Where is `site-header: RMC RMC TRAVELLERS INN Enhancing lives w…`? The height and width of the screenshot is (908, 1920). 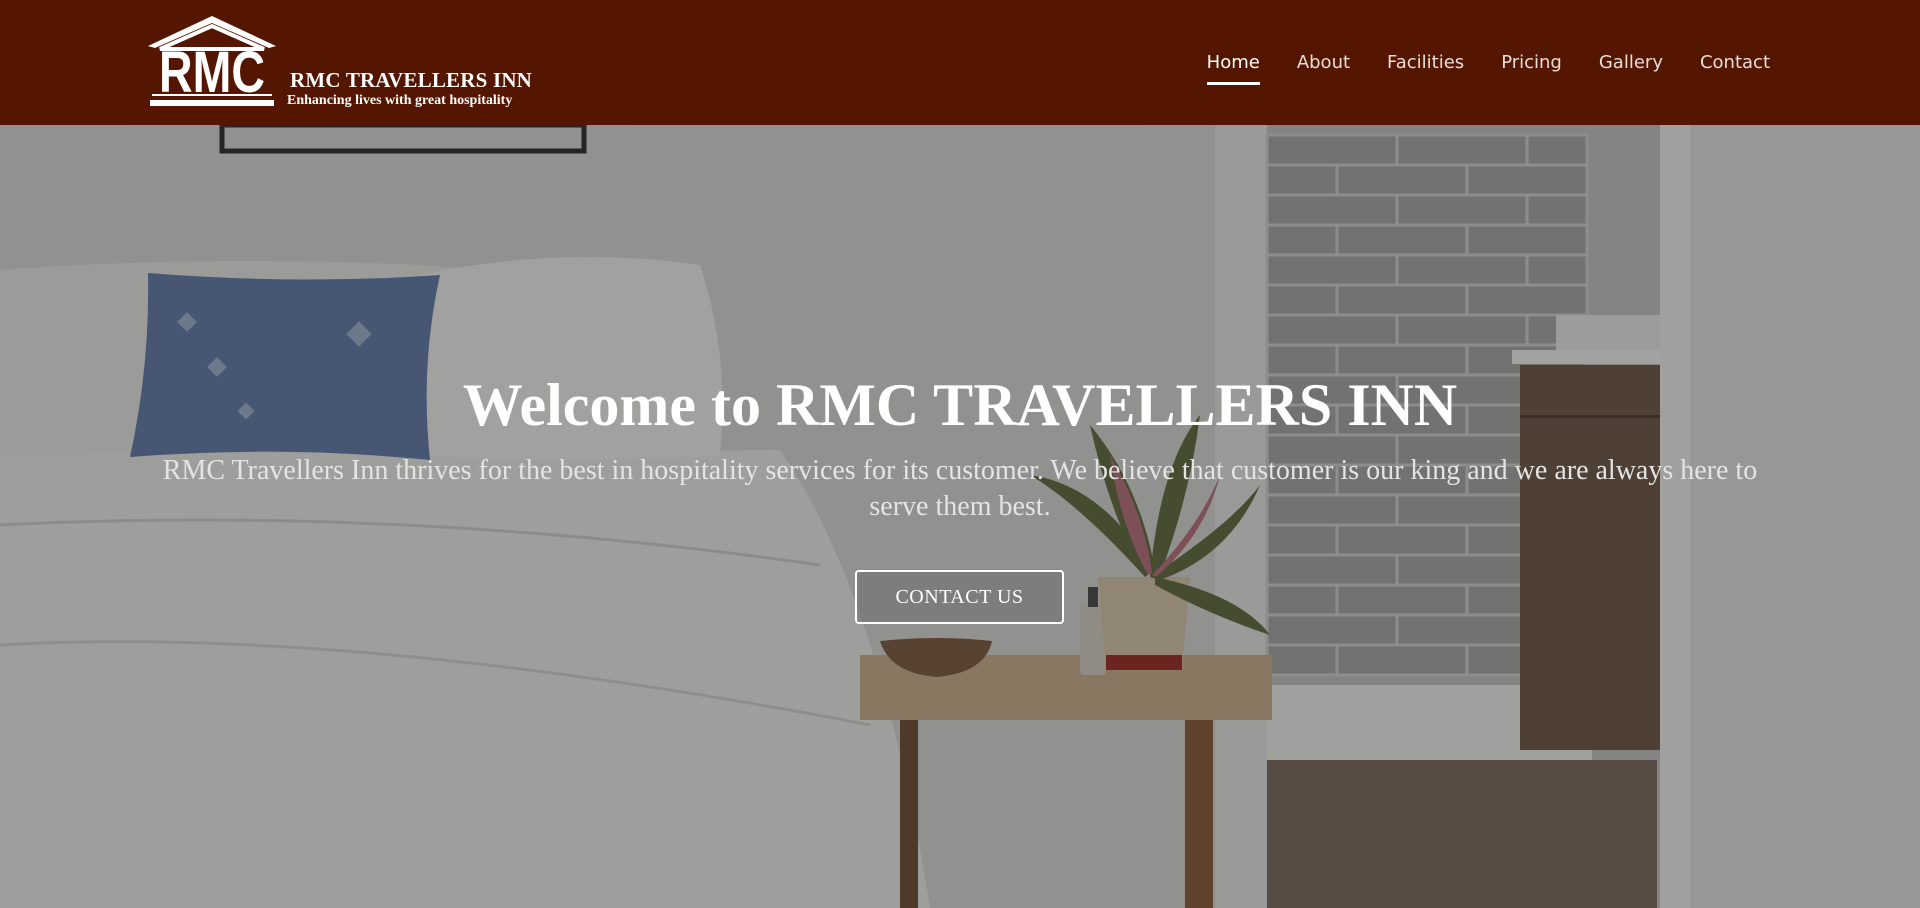
site-header: RMC RMC TRAVELLERS INN Enhancing lives w… is located at coordinates (960, 62).